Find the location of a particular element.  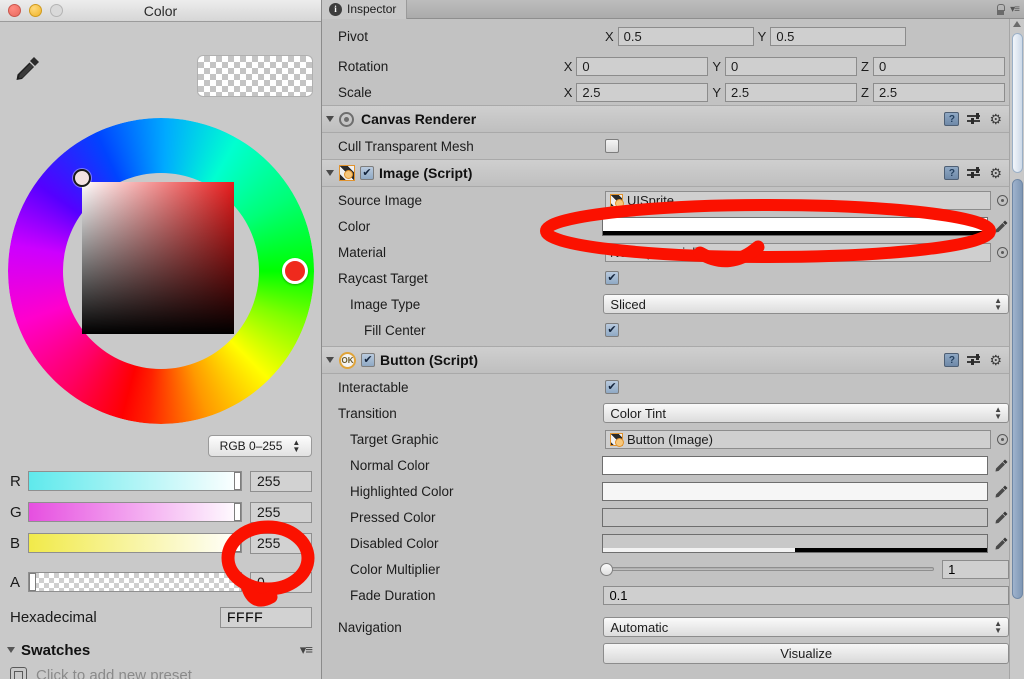

rotation-z-field: Z 0 is located at coordinates (933, 66).